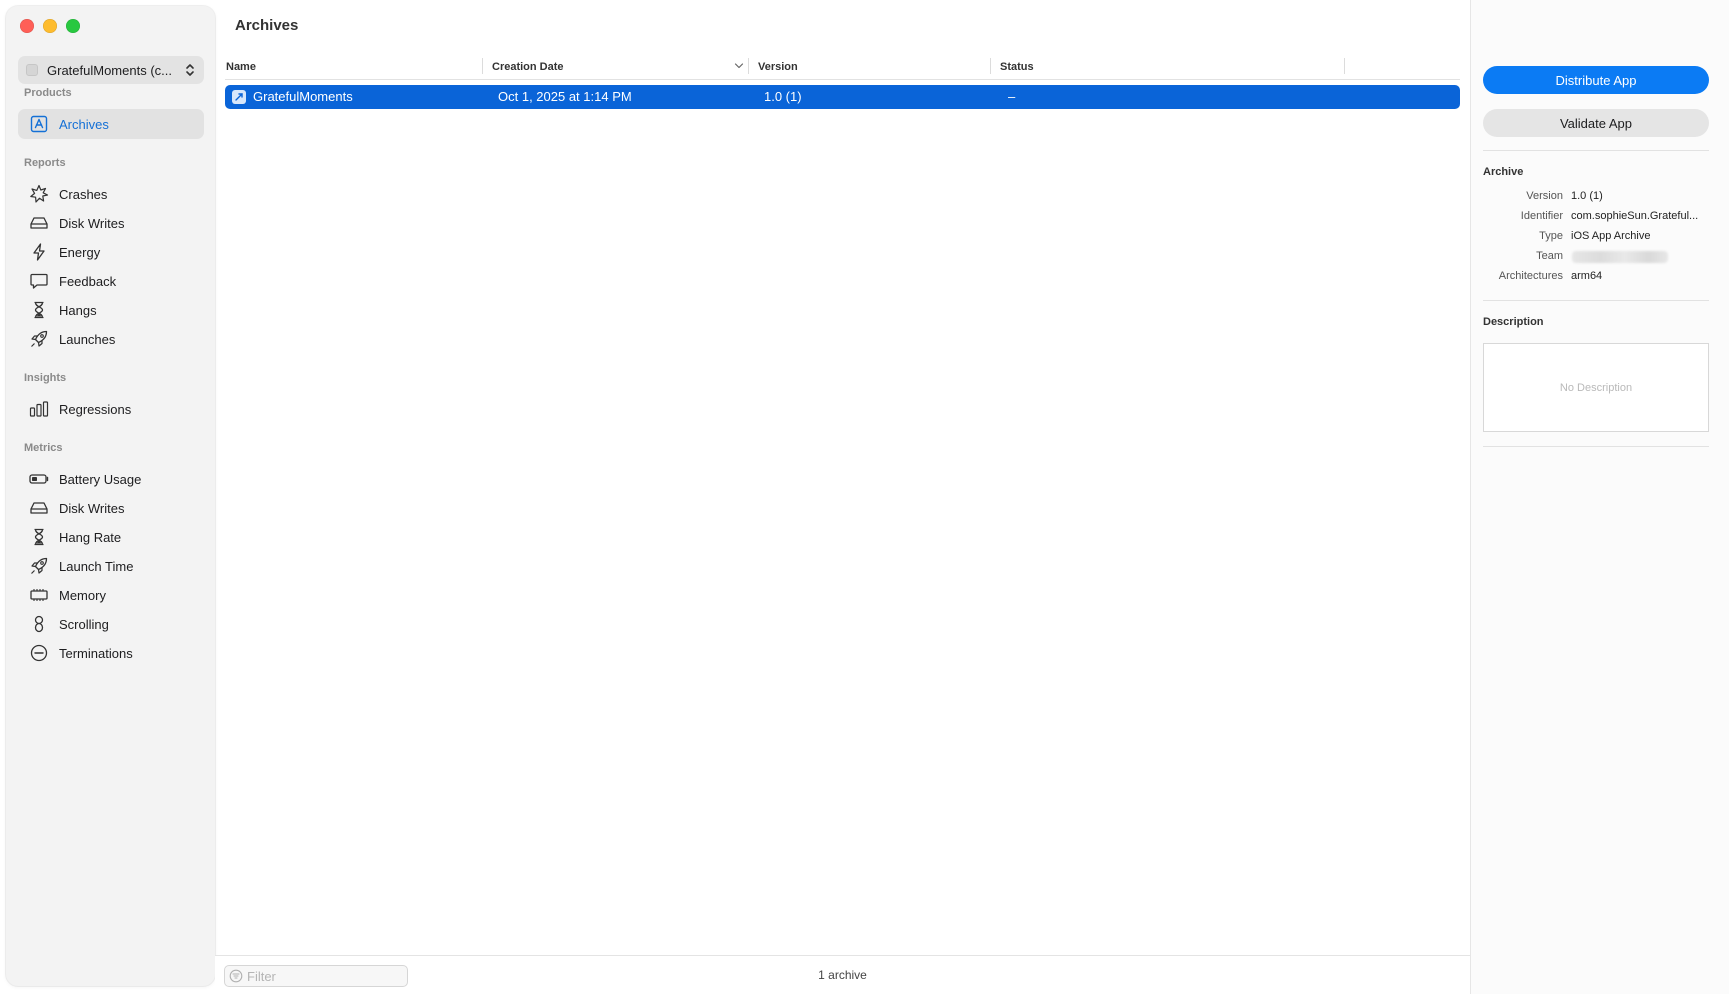 The height and width of the screenshot is (995, 1729). What do you see at coordinates (84, 124) in the screenshot?
I see `sidebar-item-label: Archives` at bounding box center [84, 124].